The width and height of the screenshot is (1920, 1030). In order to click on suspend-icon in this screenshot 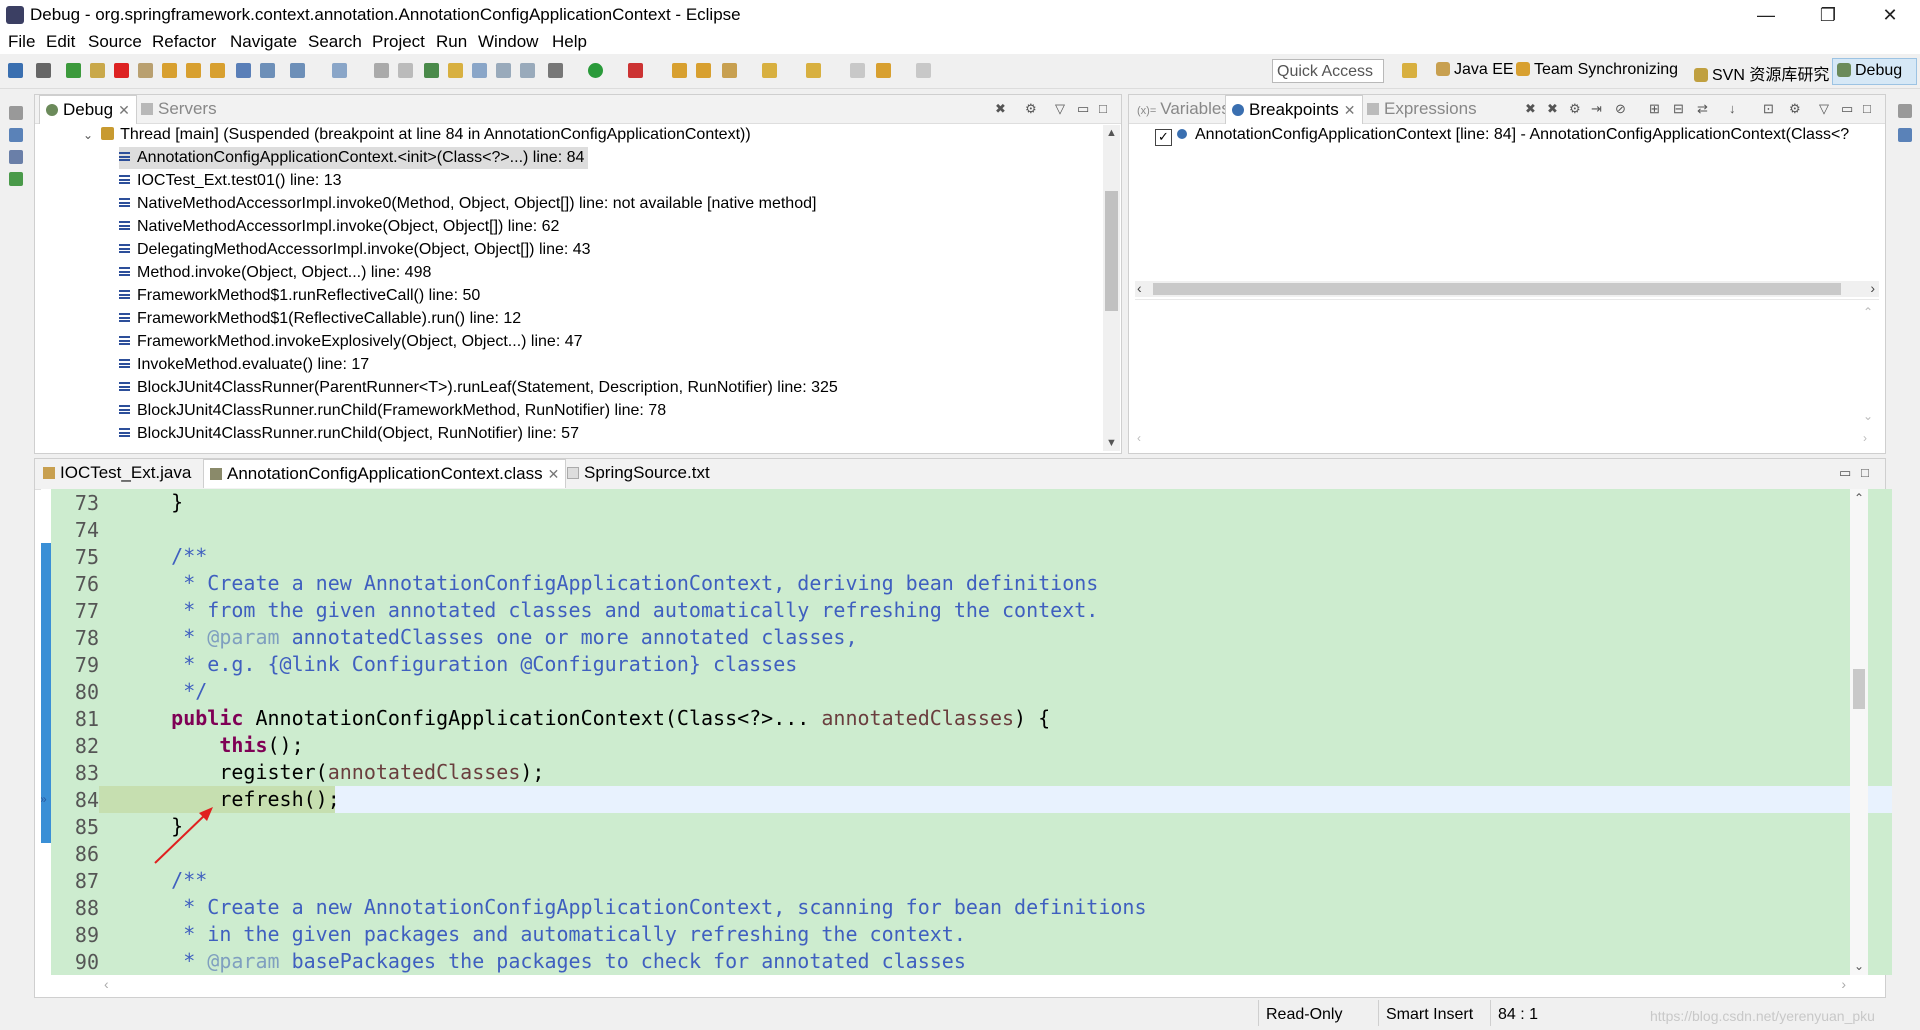, I will do `click(97, 70)`.